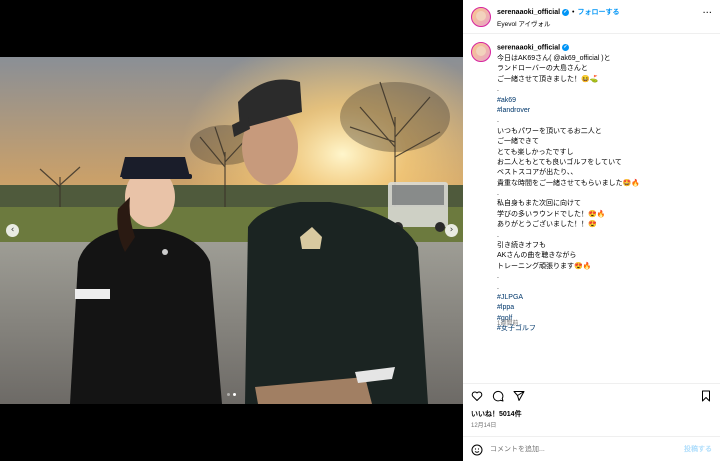 The image size is (720, 461). I want to click on header-subtitle: Eyevol アイヴォル, so click(524, 23).